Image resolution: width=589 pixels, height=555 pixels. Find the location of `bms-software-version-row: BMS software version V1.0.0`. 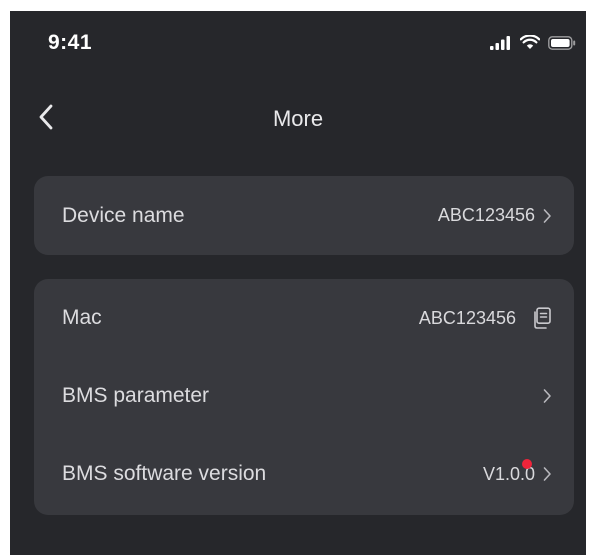

bms-software-version-row: BMS software version V1.0.0 is located at coordinates (304, 474).